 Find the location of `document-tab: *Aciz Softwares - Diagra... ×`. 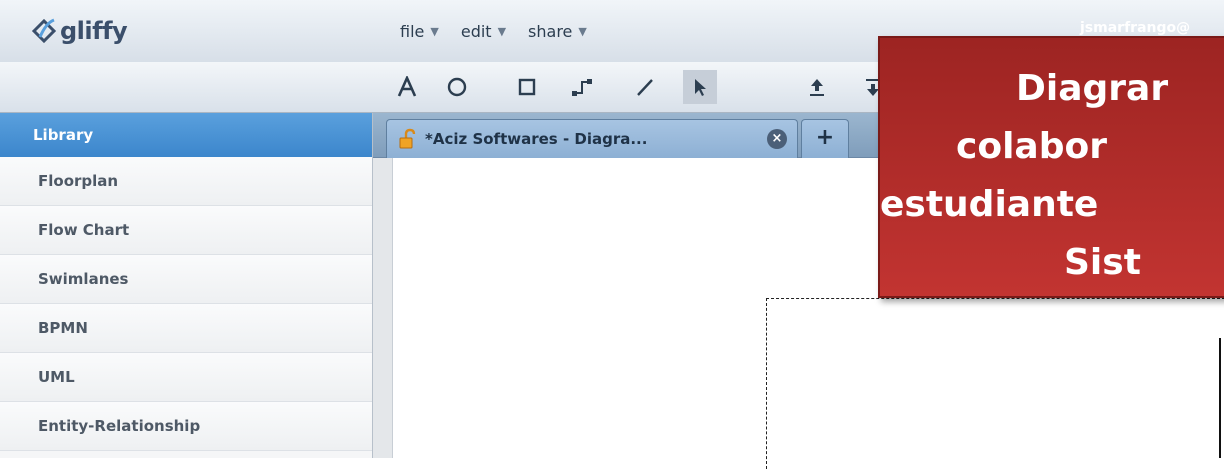

document-tab: *Aciz Softwares - Diagra... × is located at coordinates (592, 138).